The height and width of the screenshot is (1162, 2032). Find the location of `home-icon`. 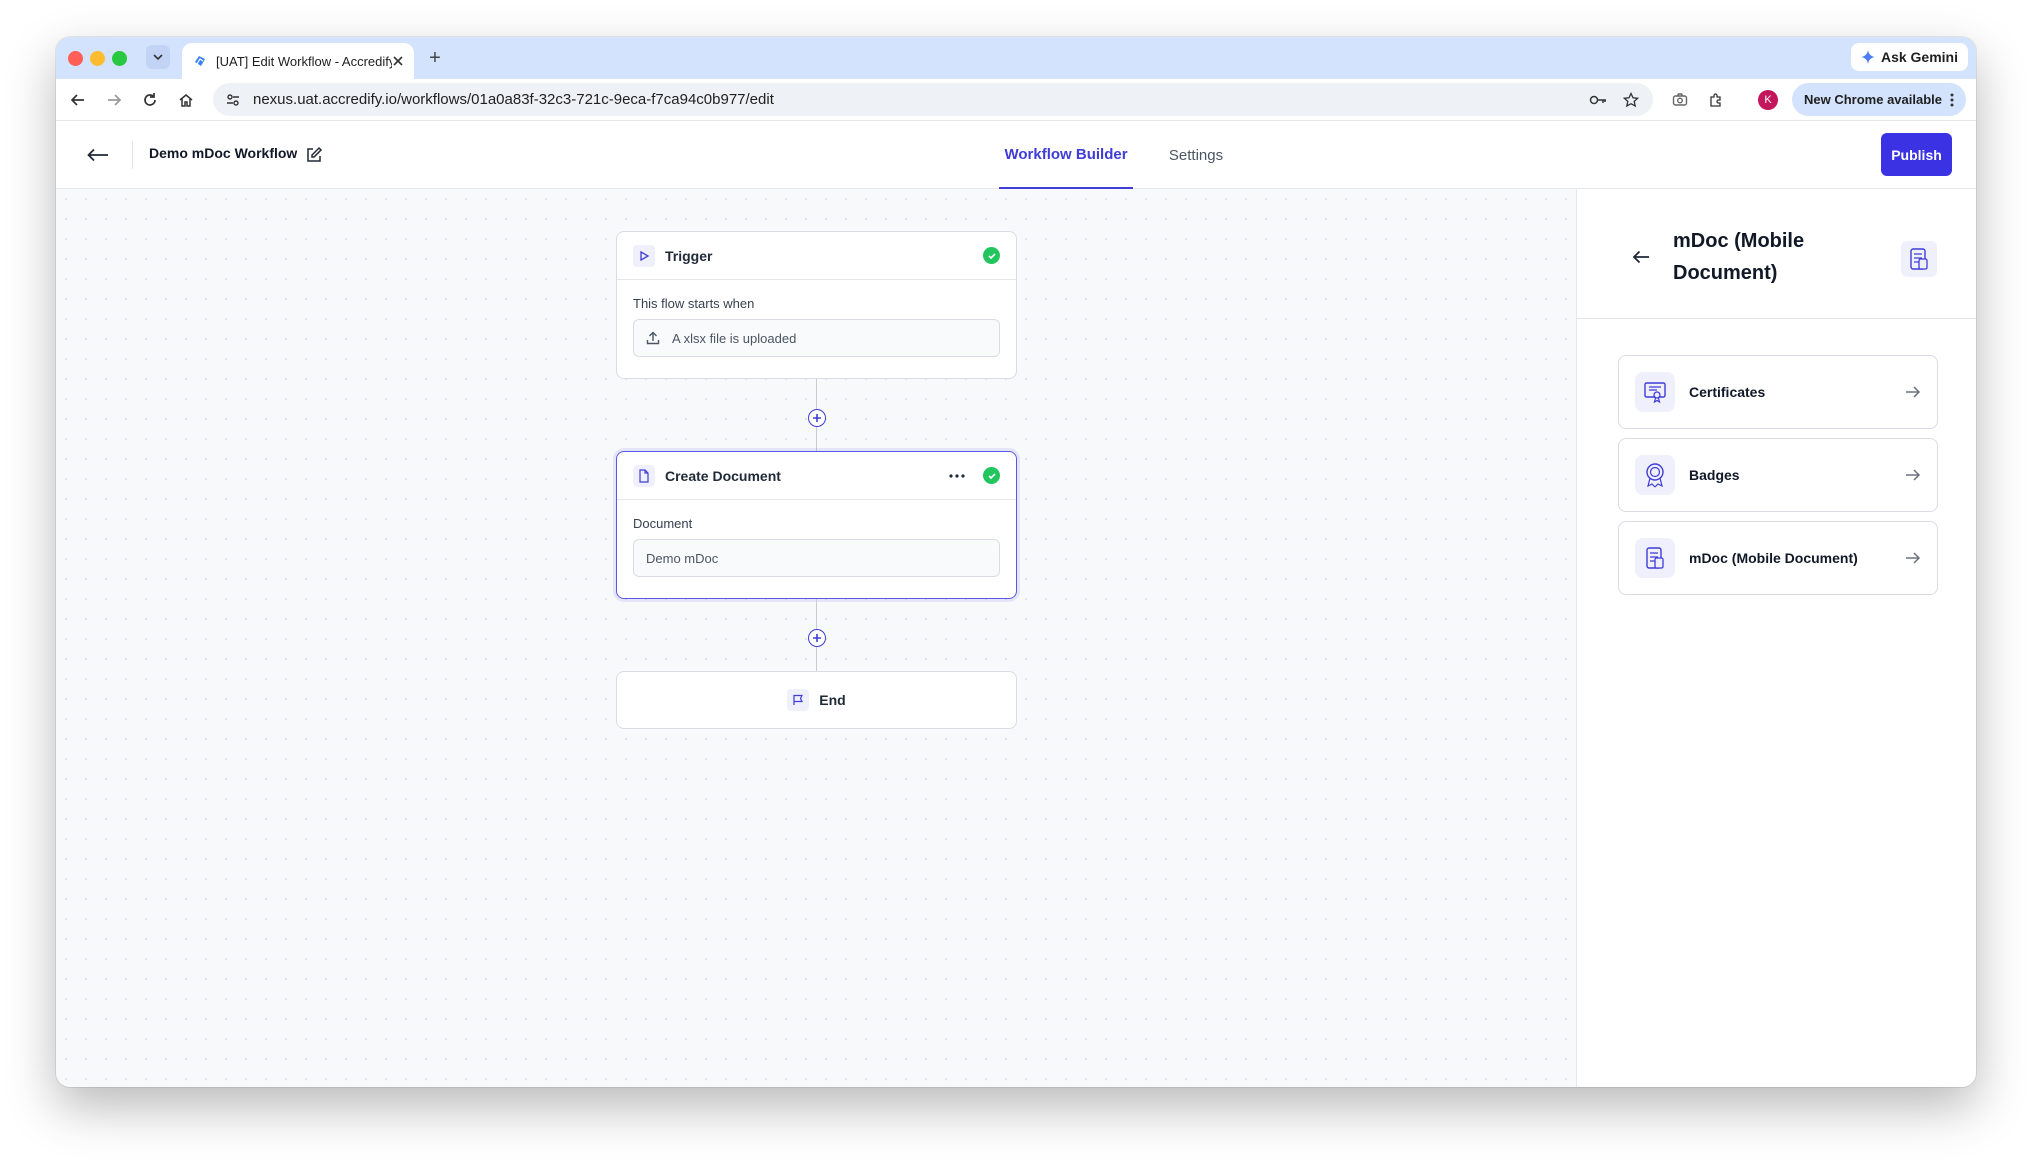

home-icon is located at coordinates (186, 100).